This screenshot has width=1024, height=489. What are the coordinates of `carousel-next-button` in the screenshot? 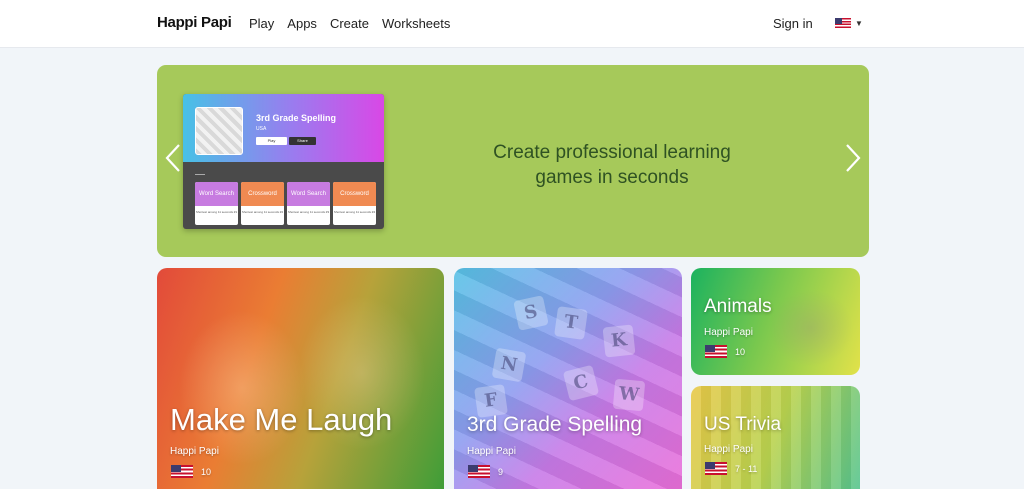 It's located at (853, 158).